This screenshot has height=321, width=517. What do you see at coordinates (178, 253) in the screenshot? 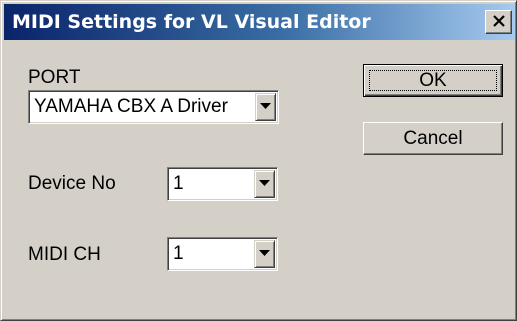
I see `midi-ch-selected-value: 1` at bounding box center [178, 253].